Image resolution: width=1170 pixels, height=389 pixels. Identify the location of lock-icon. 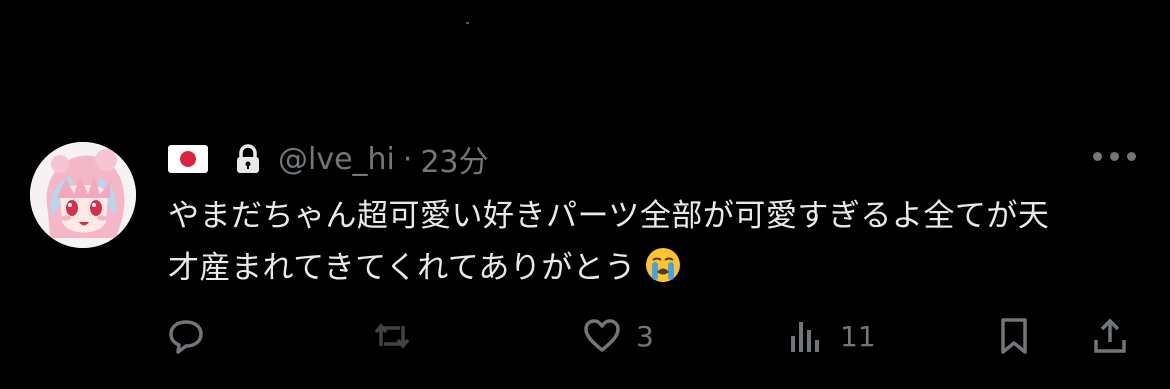
(248, 158).